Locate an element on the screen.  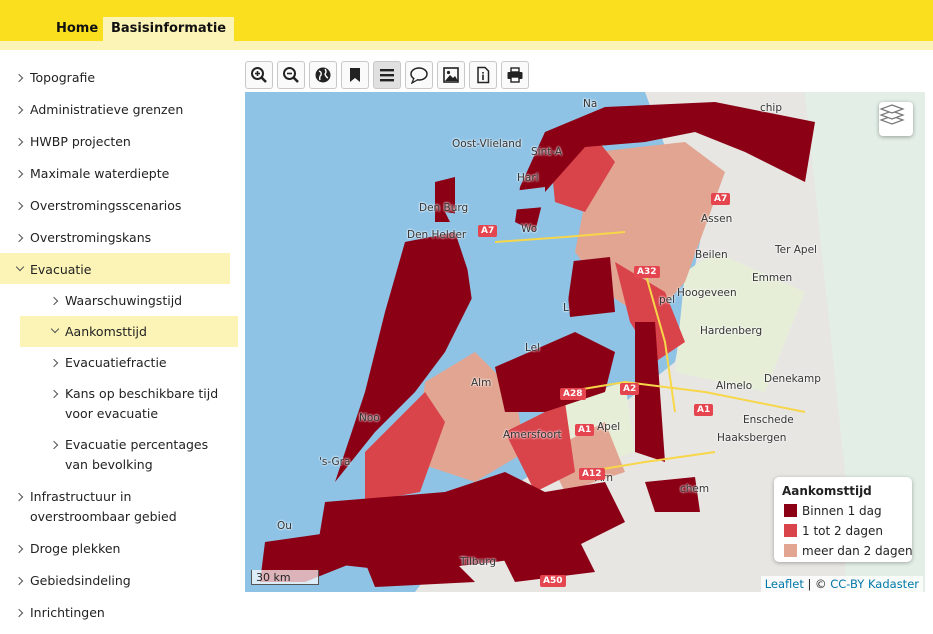
leaflet-link: Leaflet is located at coordinates (784, 584).